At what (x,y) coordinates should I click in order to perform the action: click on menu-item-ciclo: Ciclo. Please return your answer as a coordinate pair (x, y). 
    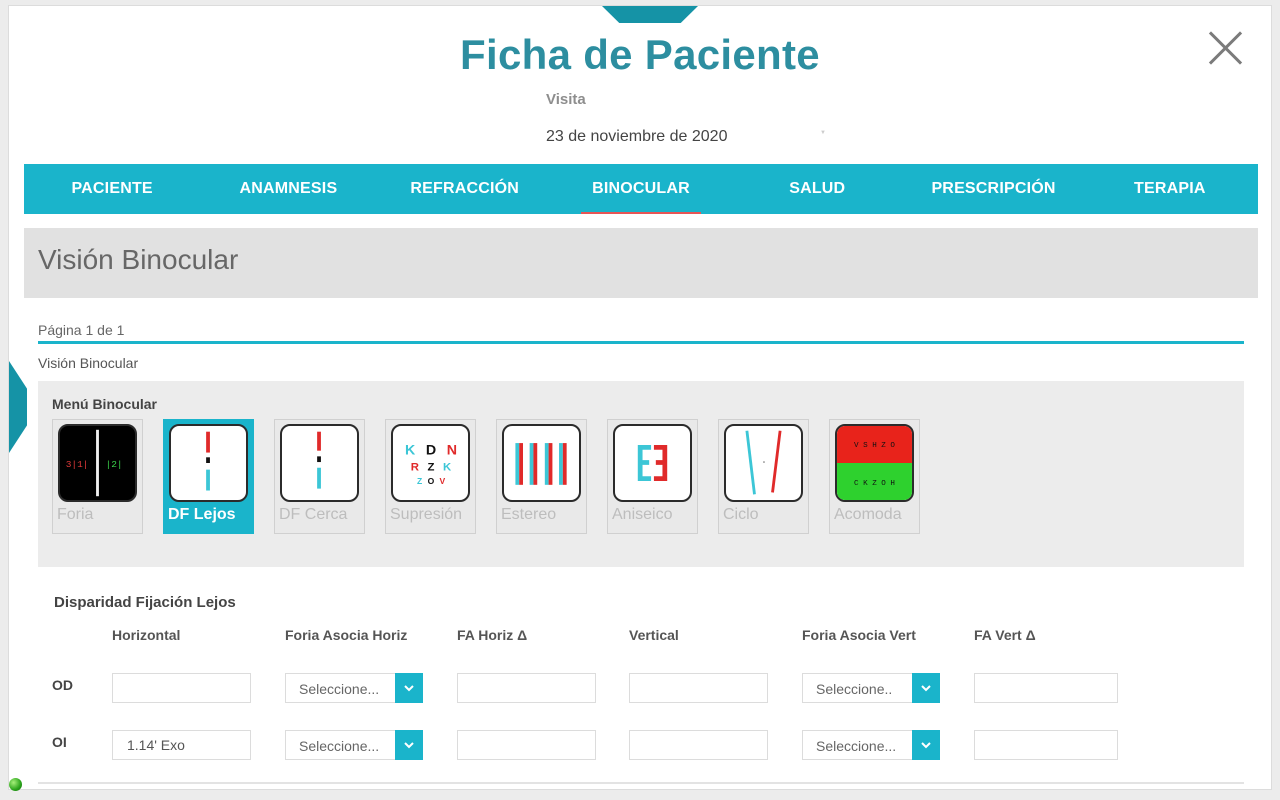
    Looking at the image, I should click on (763, 476).